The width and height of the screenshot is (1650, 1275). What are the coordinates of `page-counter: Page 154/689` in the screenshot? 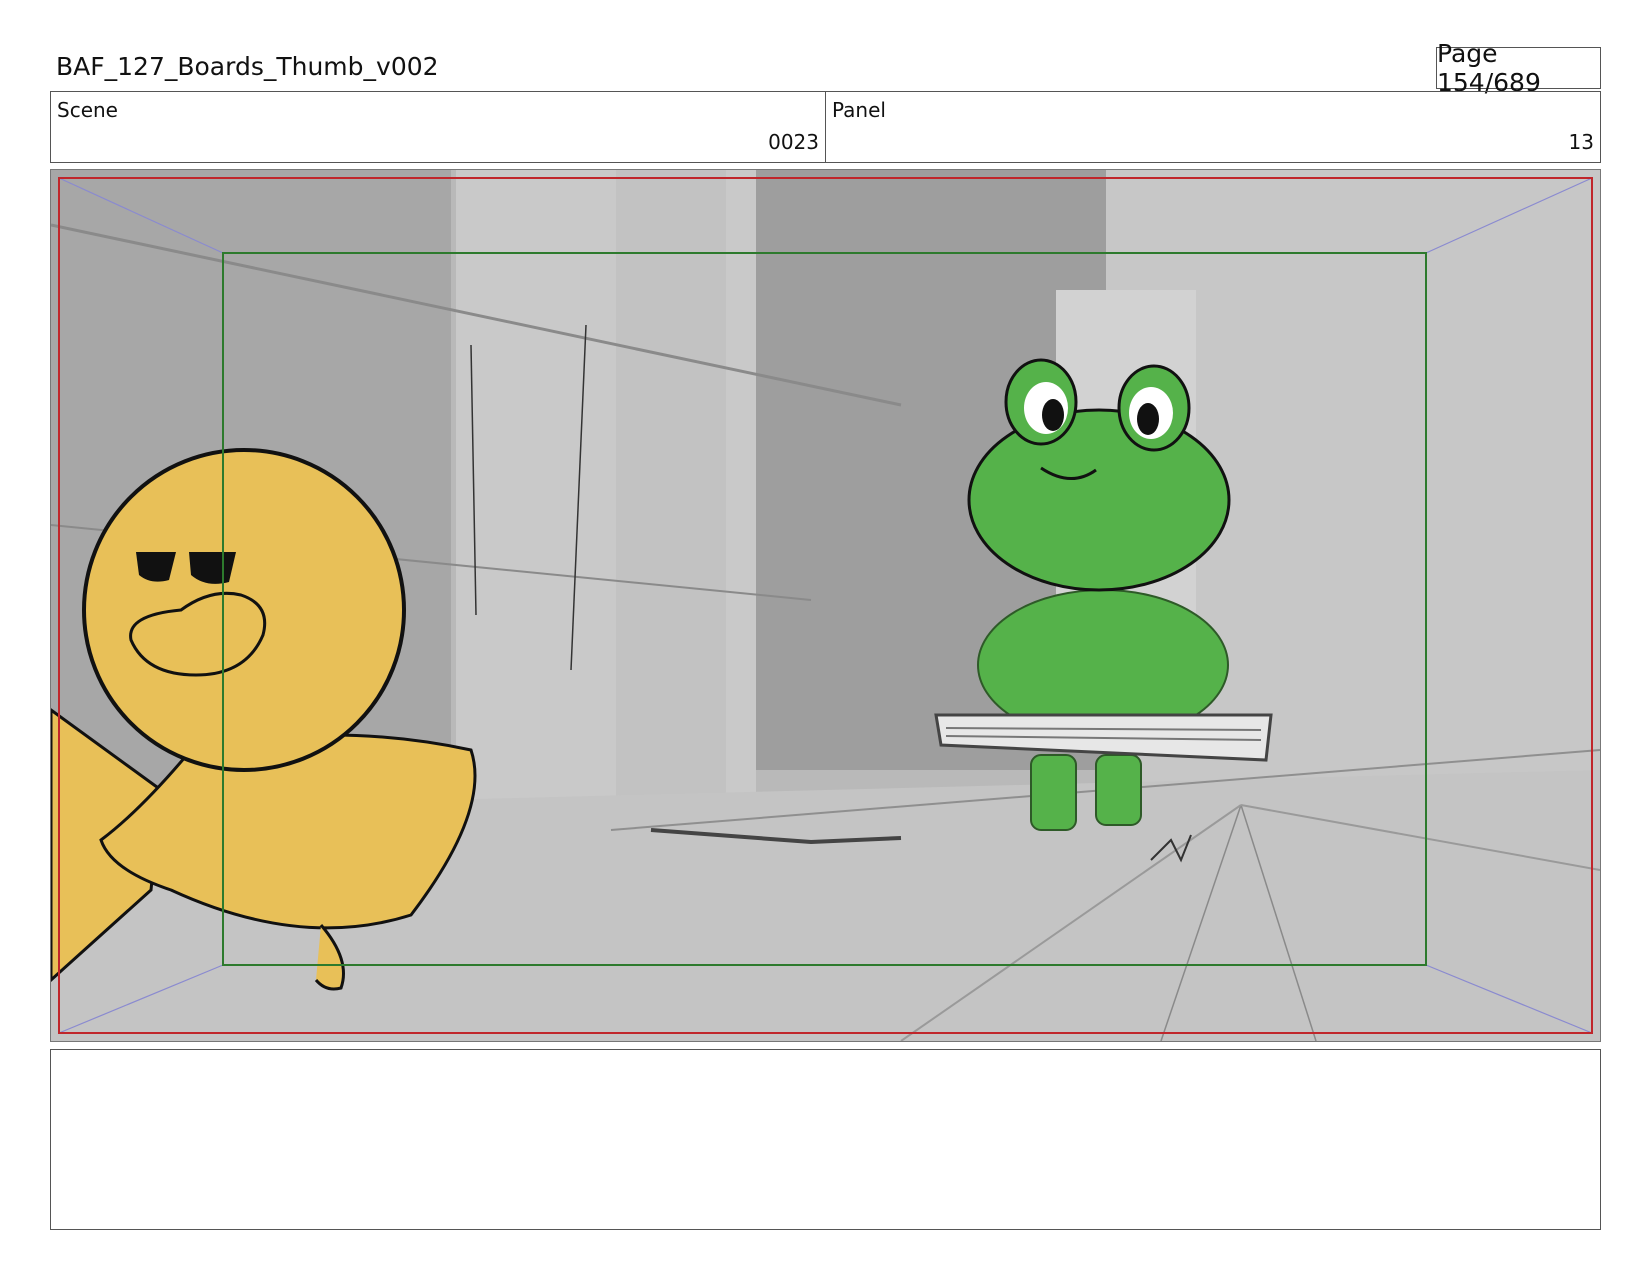 It's located at (1518, 68).